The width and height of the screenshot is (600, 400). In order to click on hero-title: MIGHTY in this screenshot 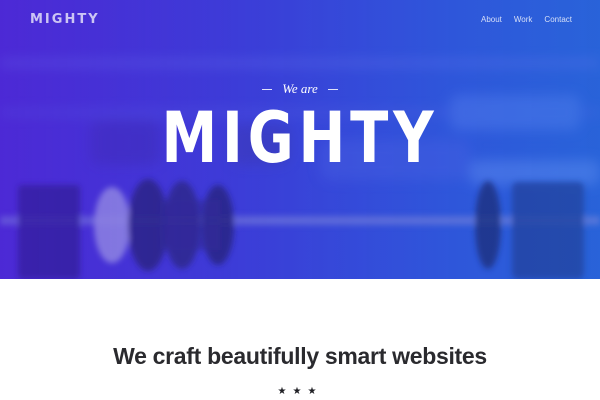, I will do `click(300, 138)`.